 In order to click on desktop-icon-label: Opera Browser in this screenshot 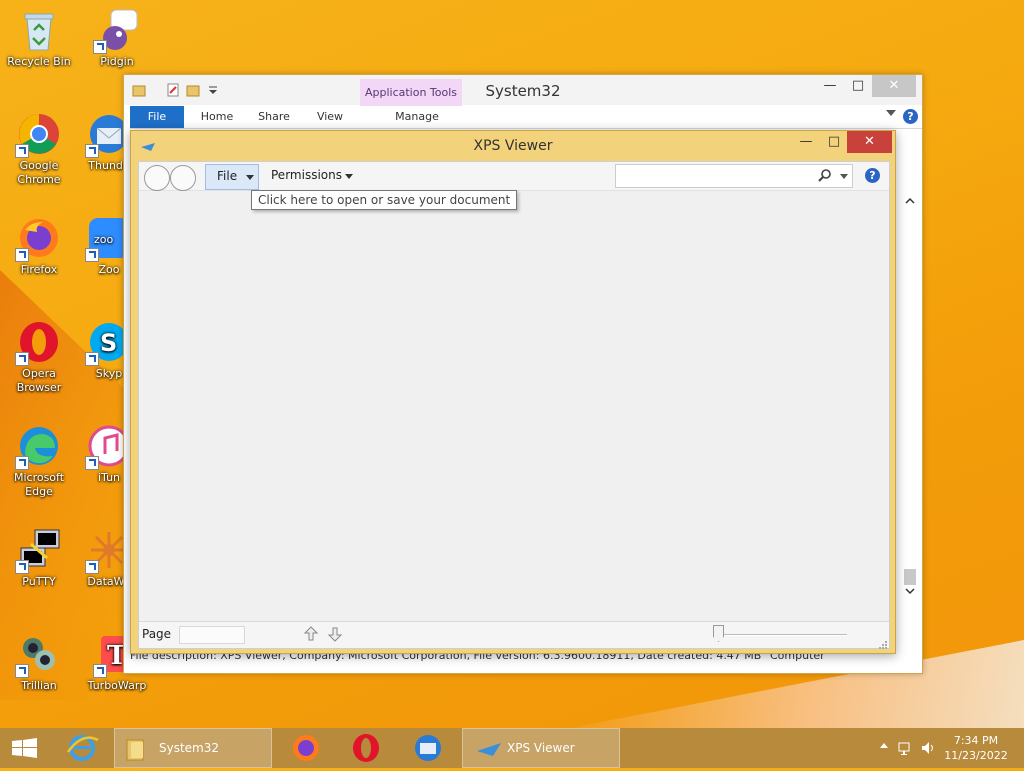, I will do `click(39, 380)`.